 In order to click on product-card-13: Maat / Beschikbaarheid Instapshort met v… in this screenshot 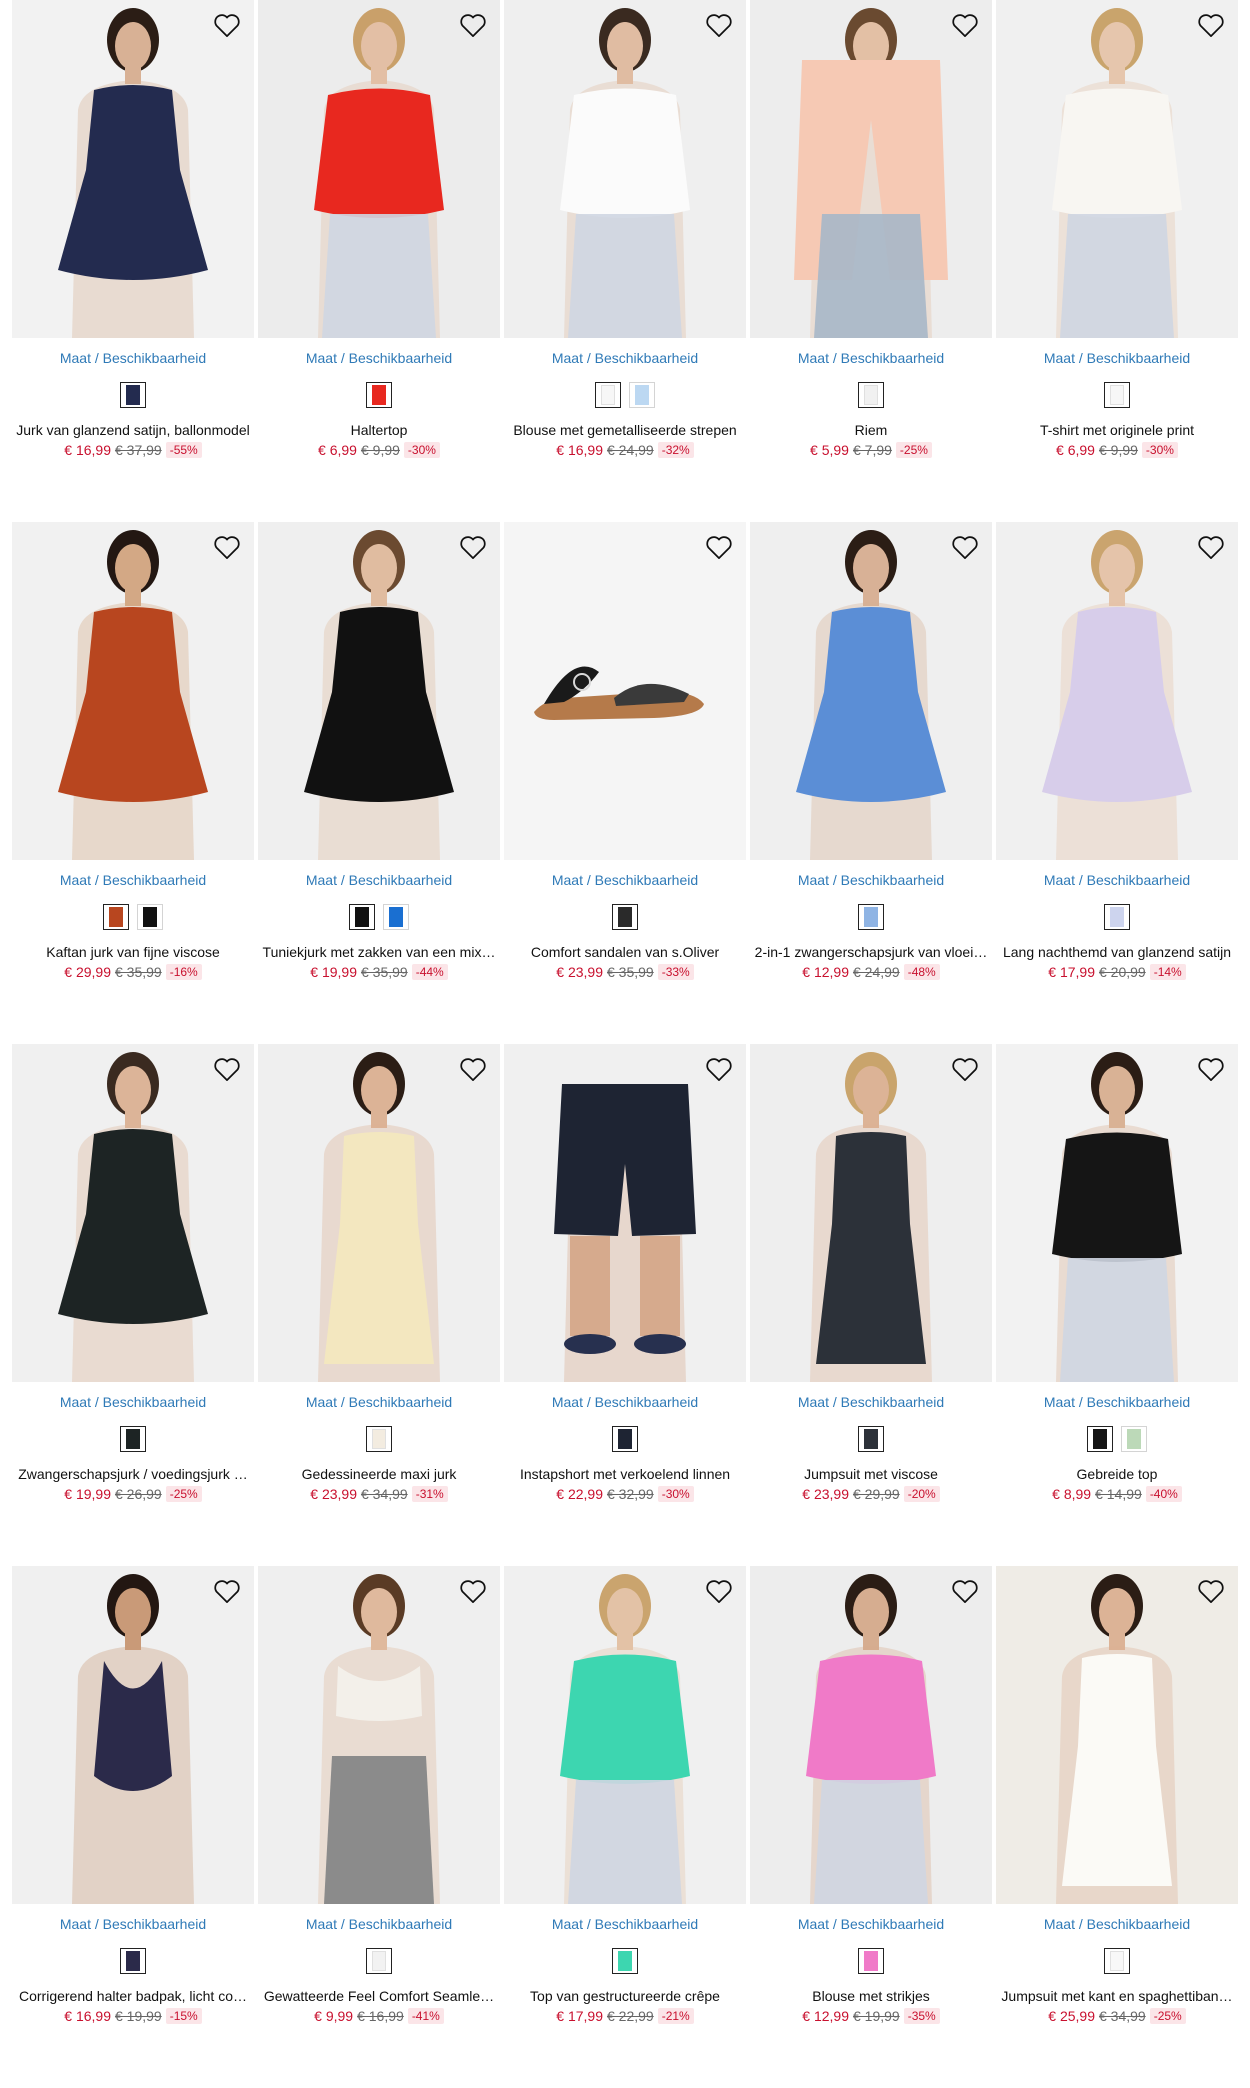, I will do `click(625, 1305)`.